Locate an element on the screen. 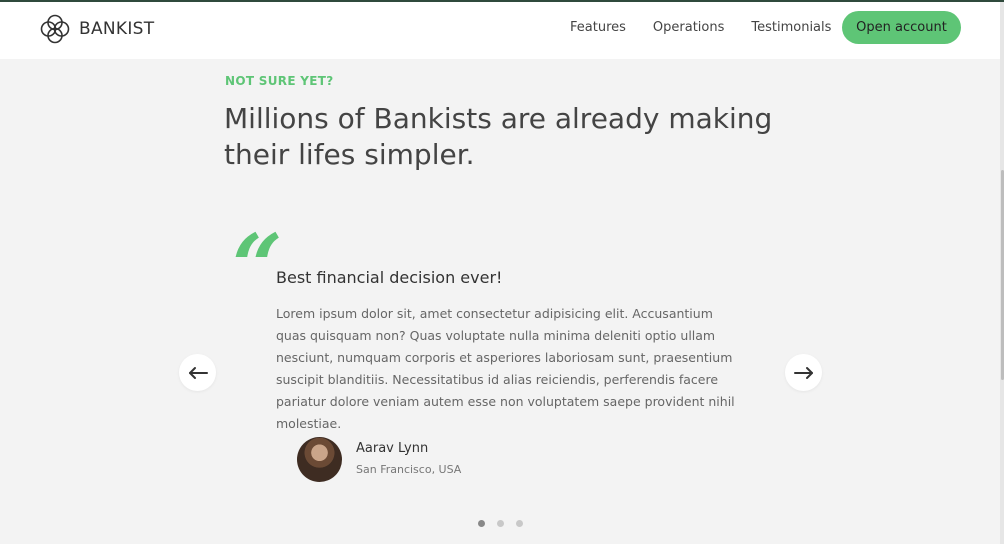 The width and height of the screenshot is (1004, 544). section-label: NOT SURE YET? is located at coordinates (279, 81).